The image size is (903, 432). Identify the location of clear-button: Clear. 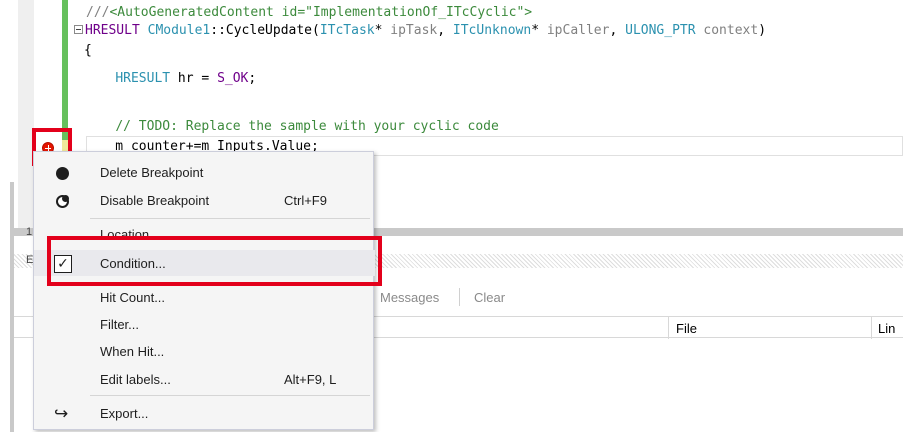
(489, 297).